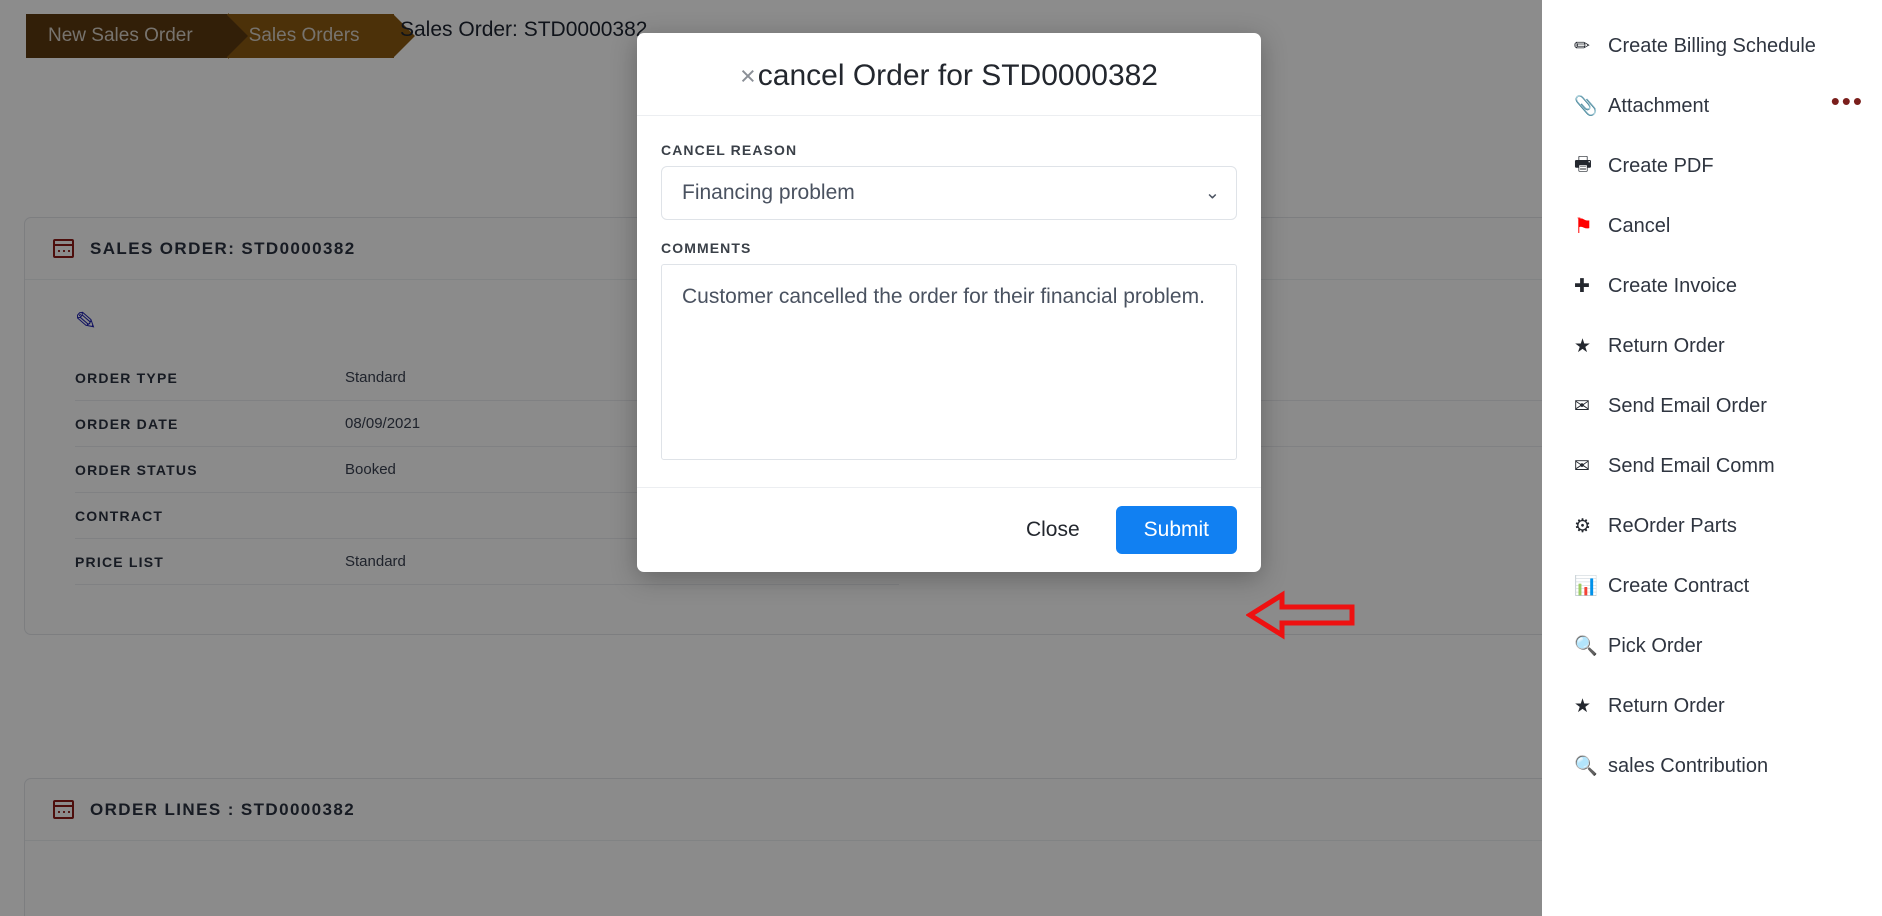  I want to click on menu-item-create-pdf: 🖶 Create PDF, so click(1712, 166).